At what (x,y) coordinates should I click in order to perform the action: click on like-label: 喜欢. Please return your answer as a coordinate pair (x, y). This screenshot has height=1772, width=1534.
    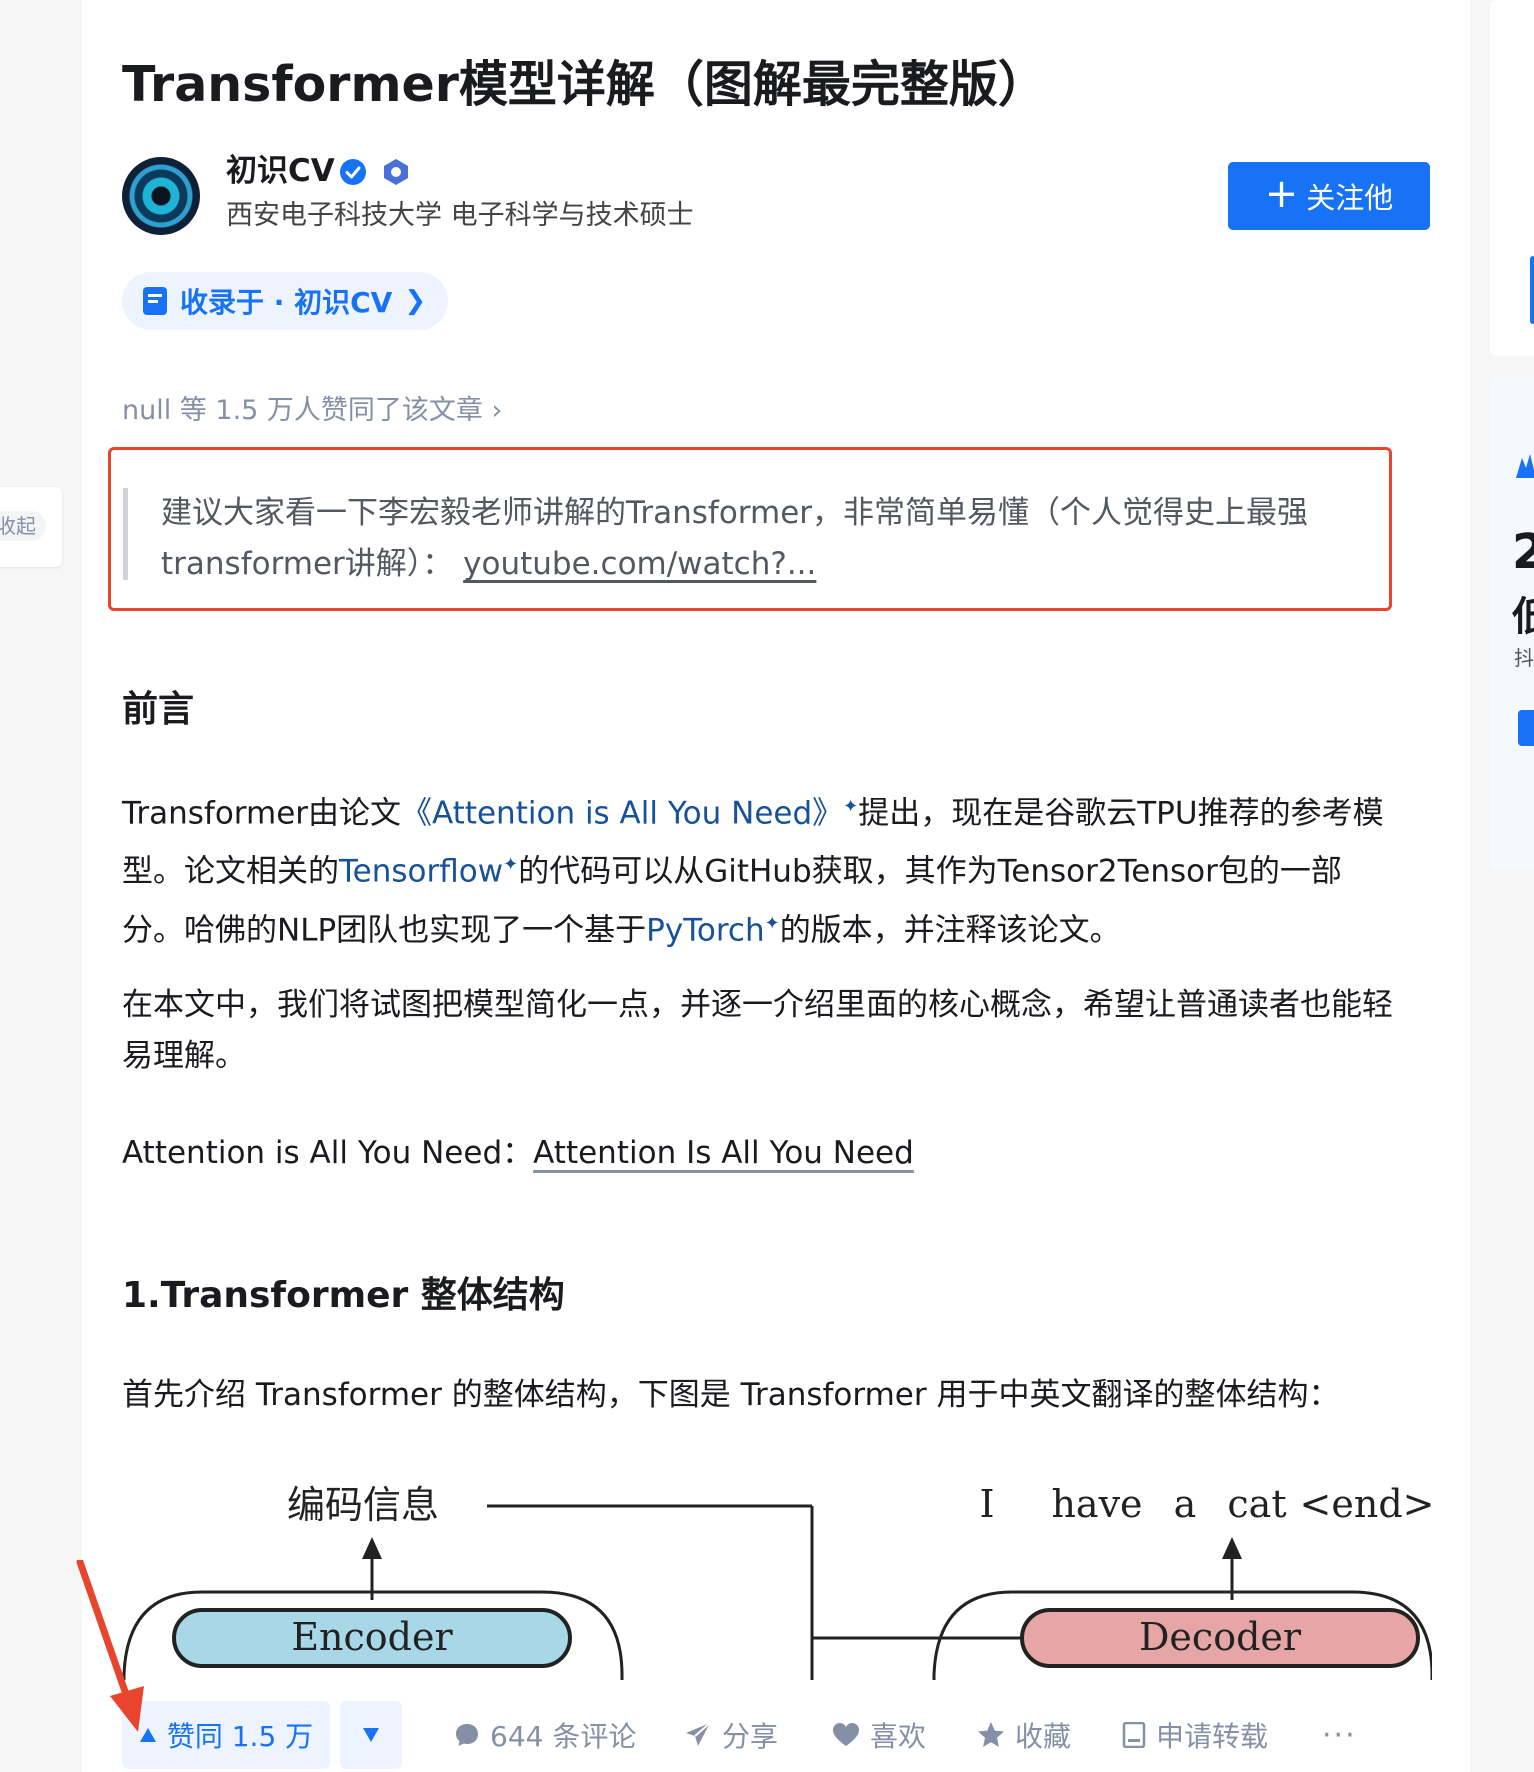
    Looking at the image, I should click on (898, 1736).